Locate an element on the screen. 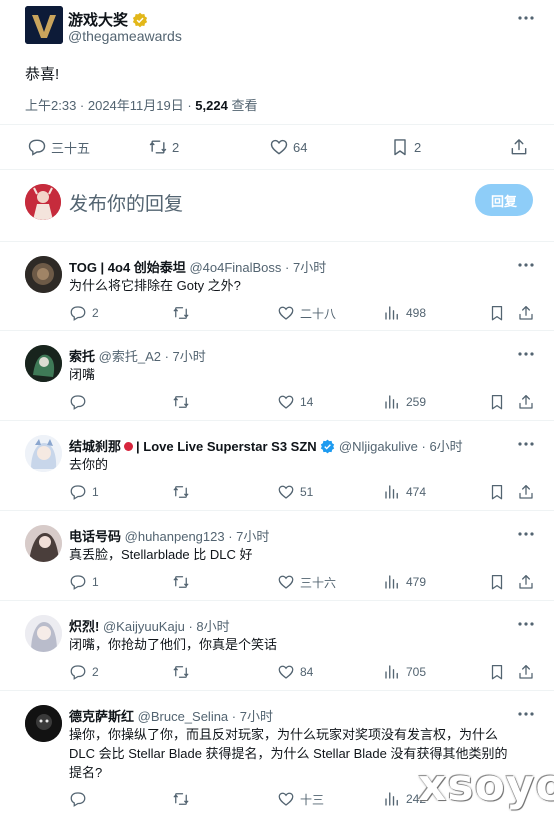 The height and width of the screenshot is (823, 554). bookmark-button: 2 is located at coordinates (405, 147).